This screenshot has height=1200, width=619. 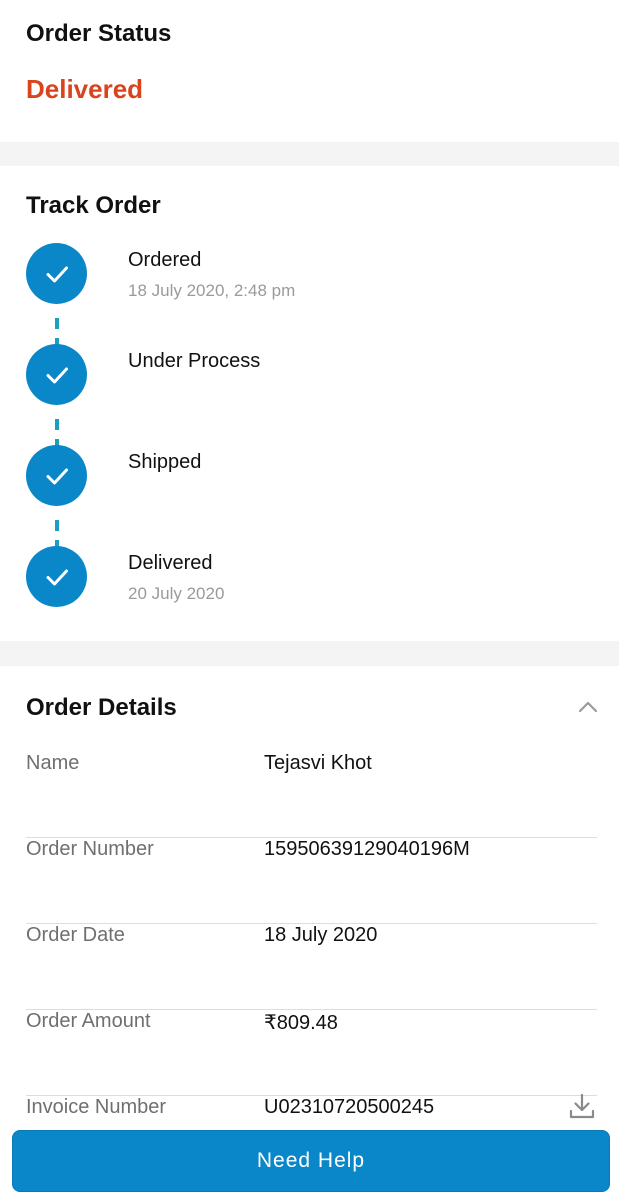 What do you see at coordinates (311, 967) in the screenshot?
I see `detail-row-order-date: Order Date 18 July 2020` at bounding box center [311, 967].